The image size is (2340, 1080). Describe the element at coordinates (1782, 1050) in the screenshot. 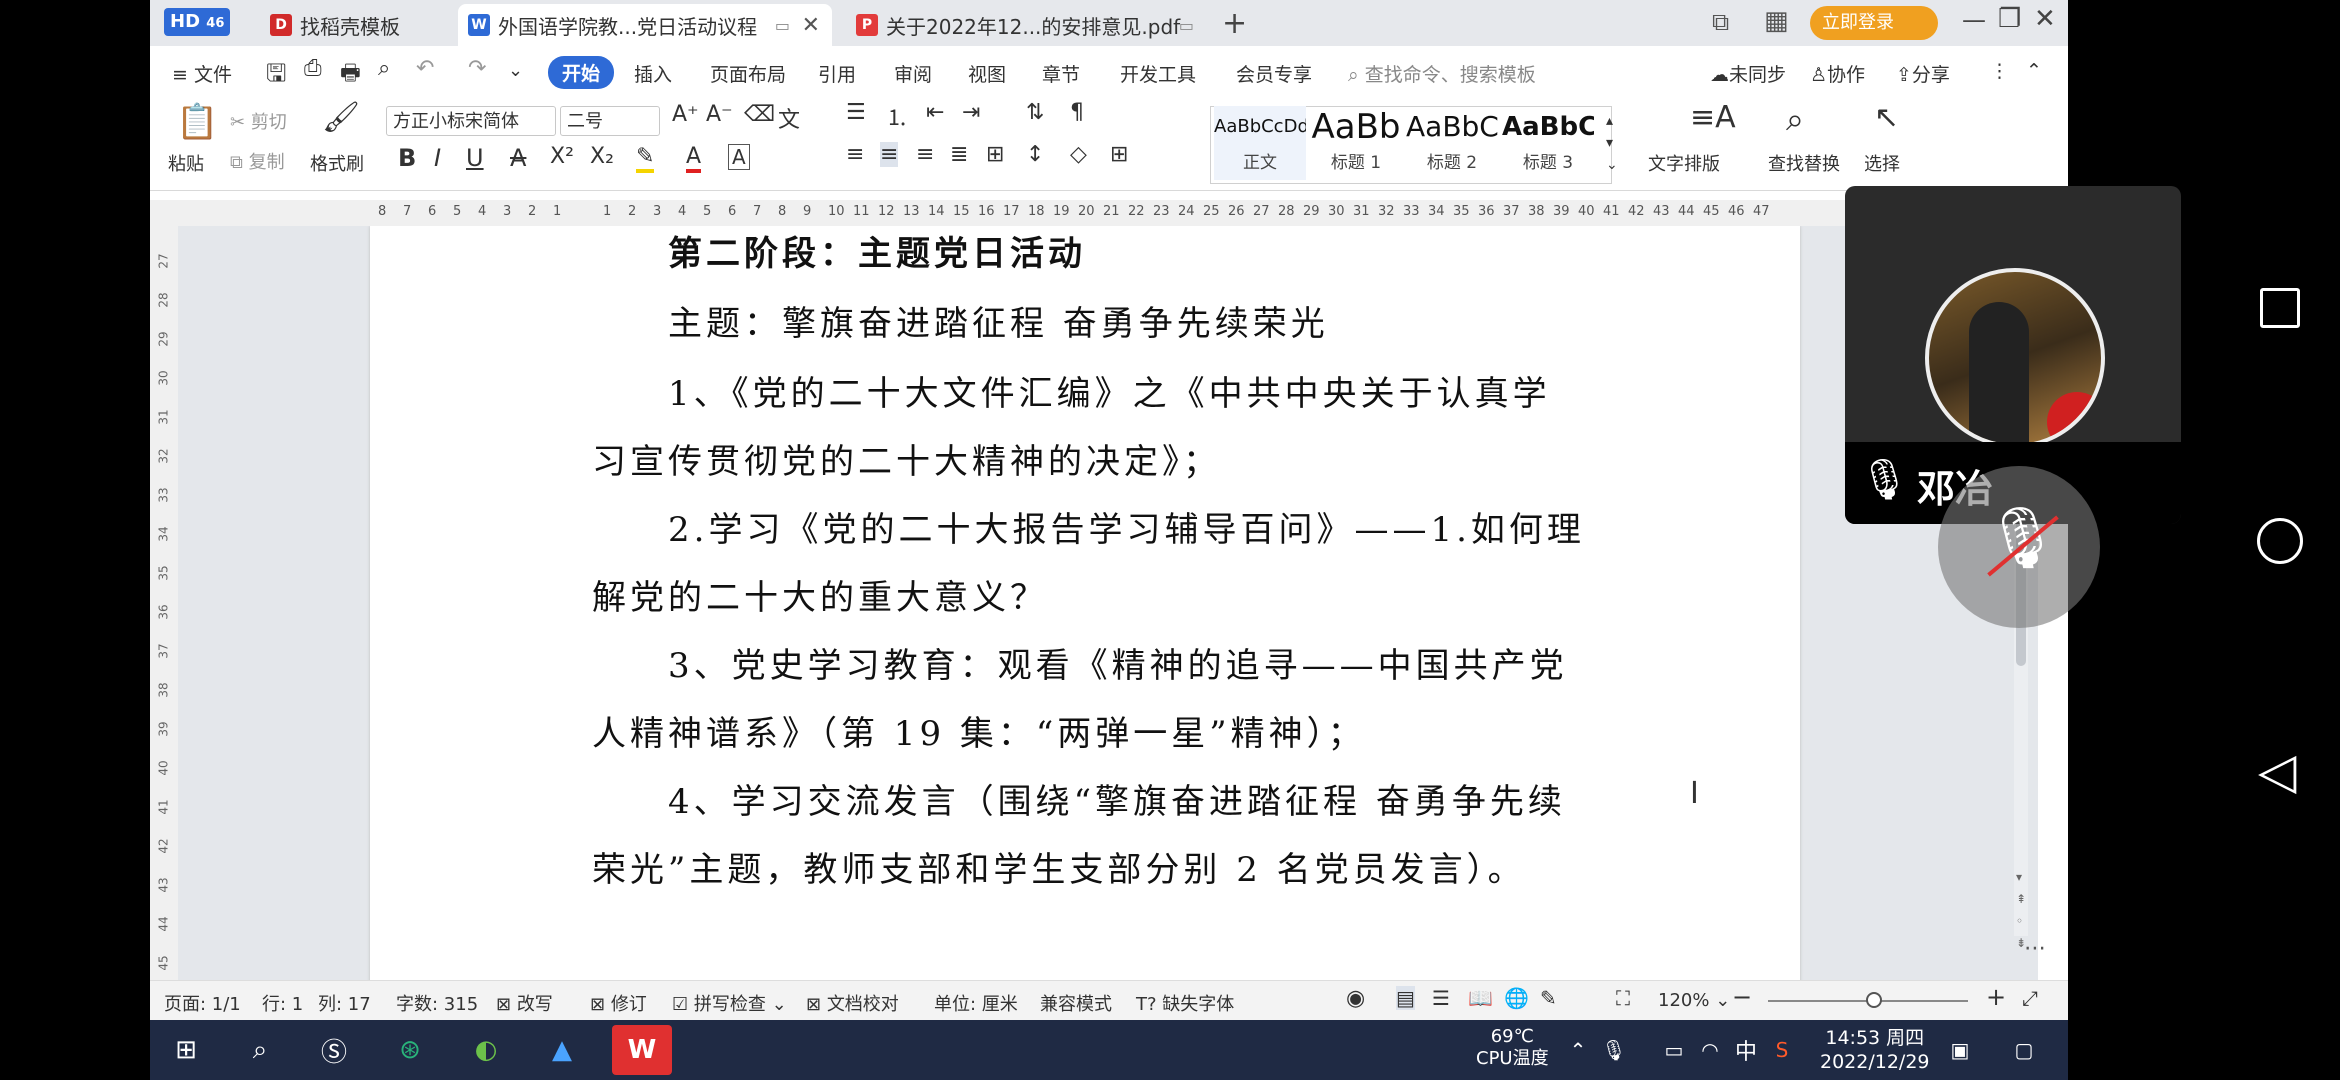

I see `sogou-icon: S` at that location.